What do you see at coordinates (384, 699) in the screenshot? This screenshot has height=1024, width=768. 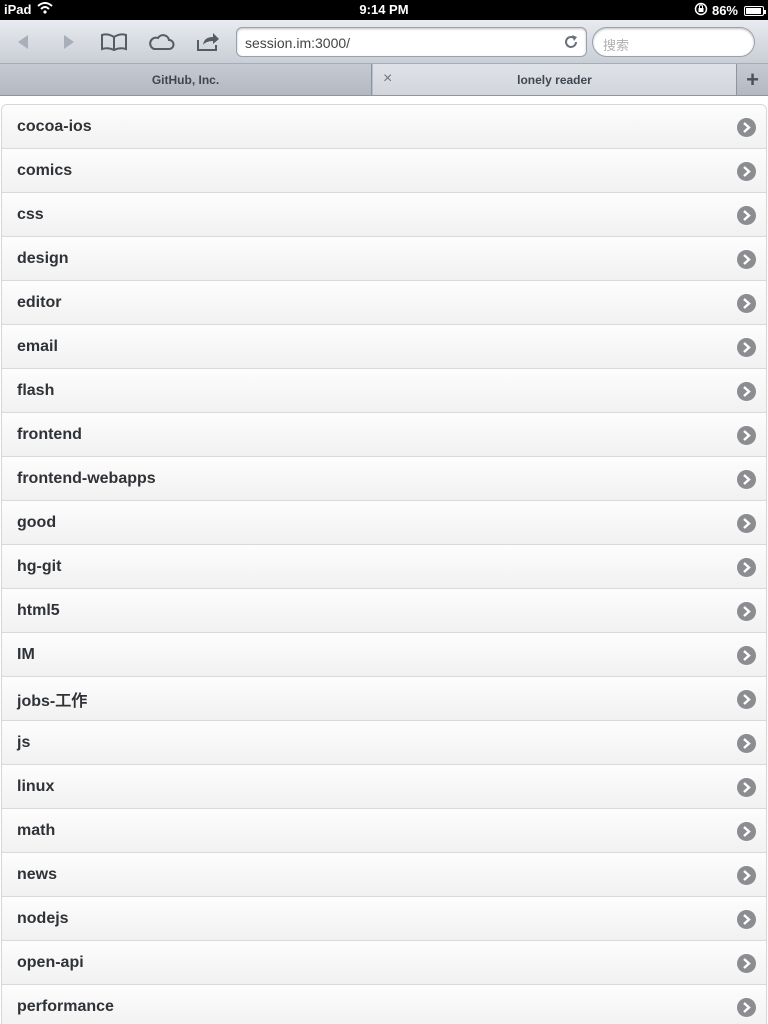 I see `list-item: jobs-工作` at bounding box center [384, 699].